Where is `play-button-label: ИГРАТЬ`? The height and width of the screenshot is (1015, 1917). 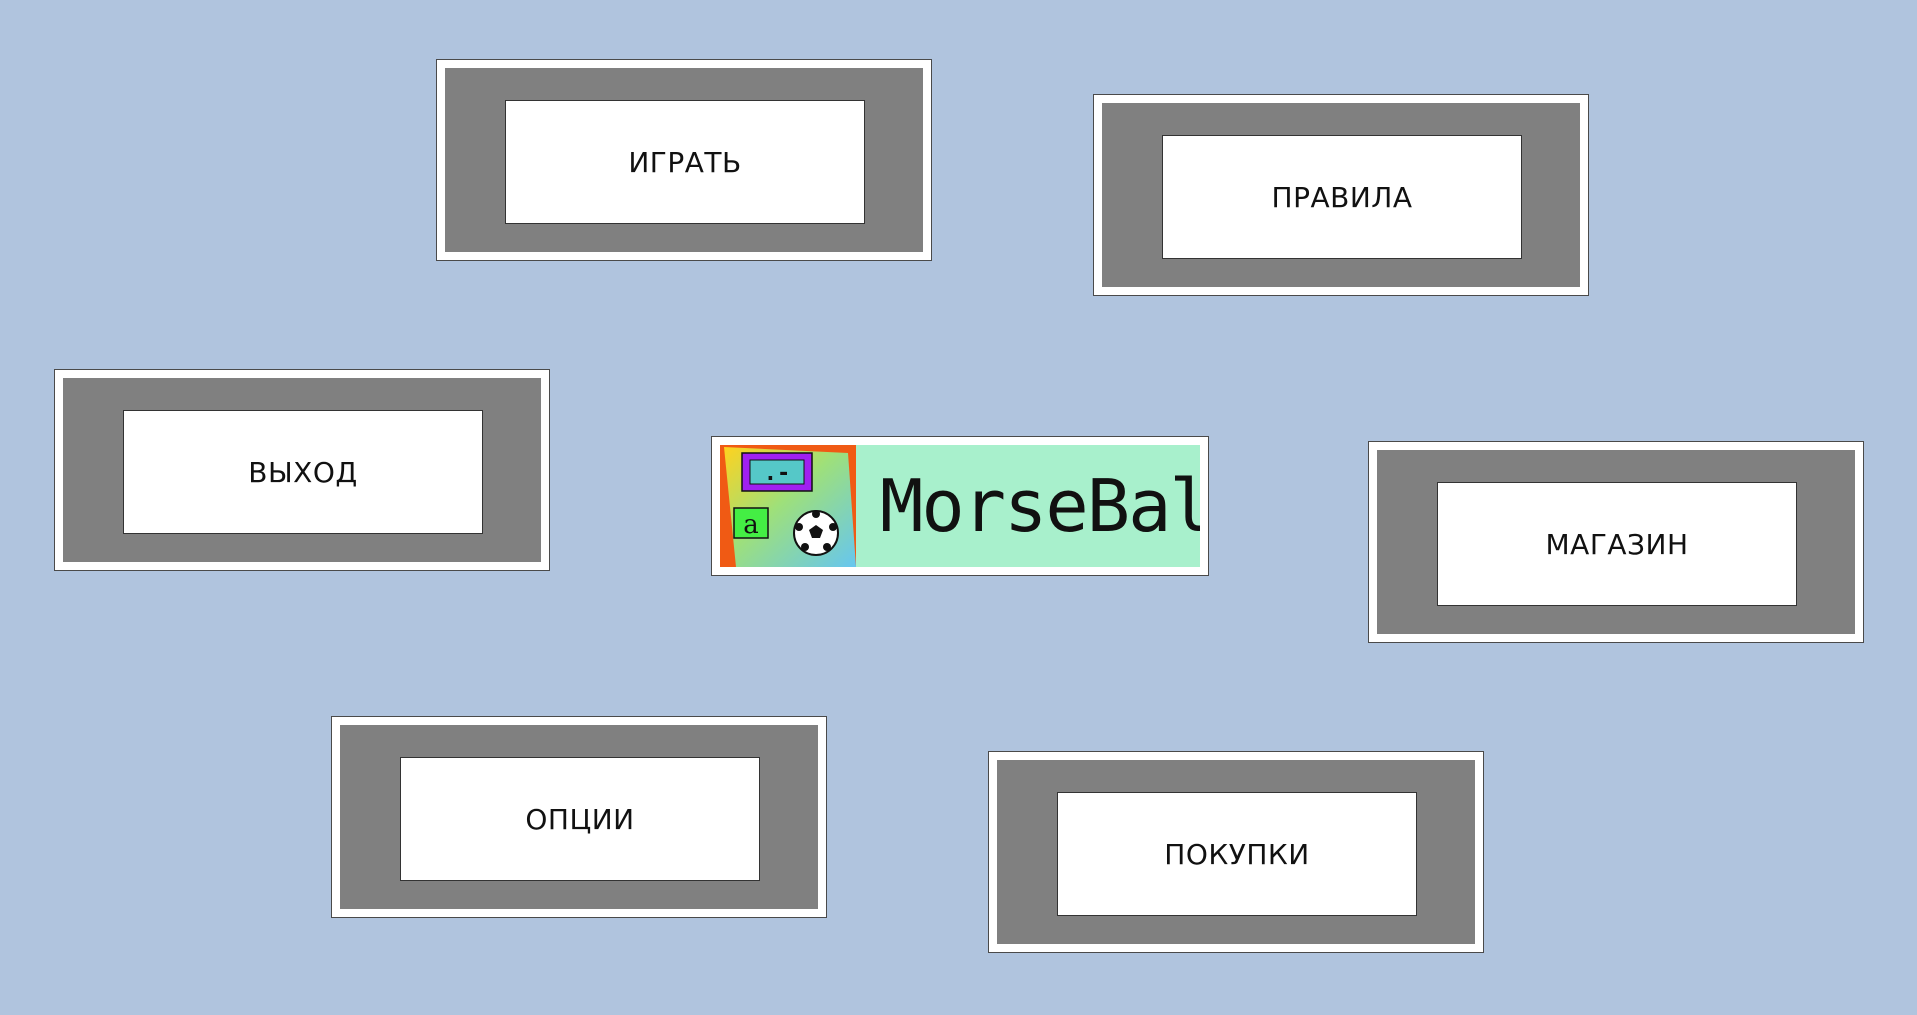
play-button-label: ИГРАТЬ is located at coordinates (685, 162).